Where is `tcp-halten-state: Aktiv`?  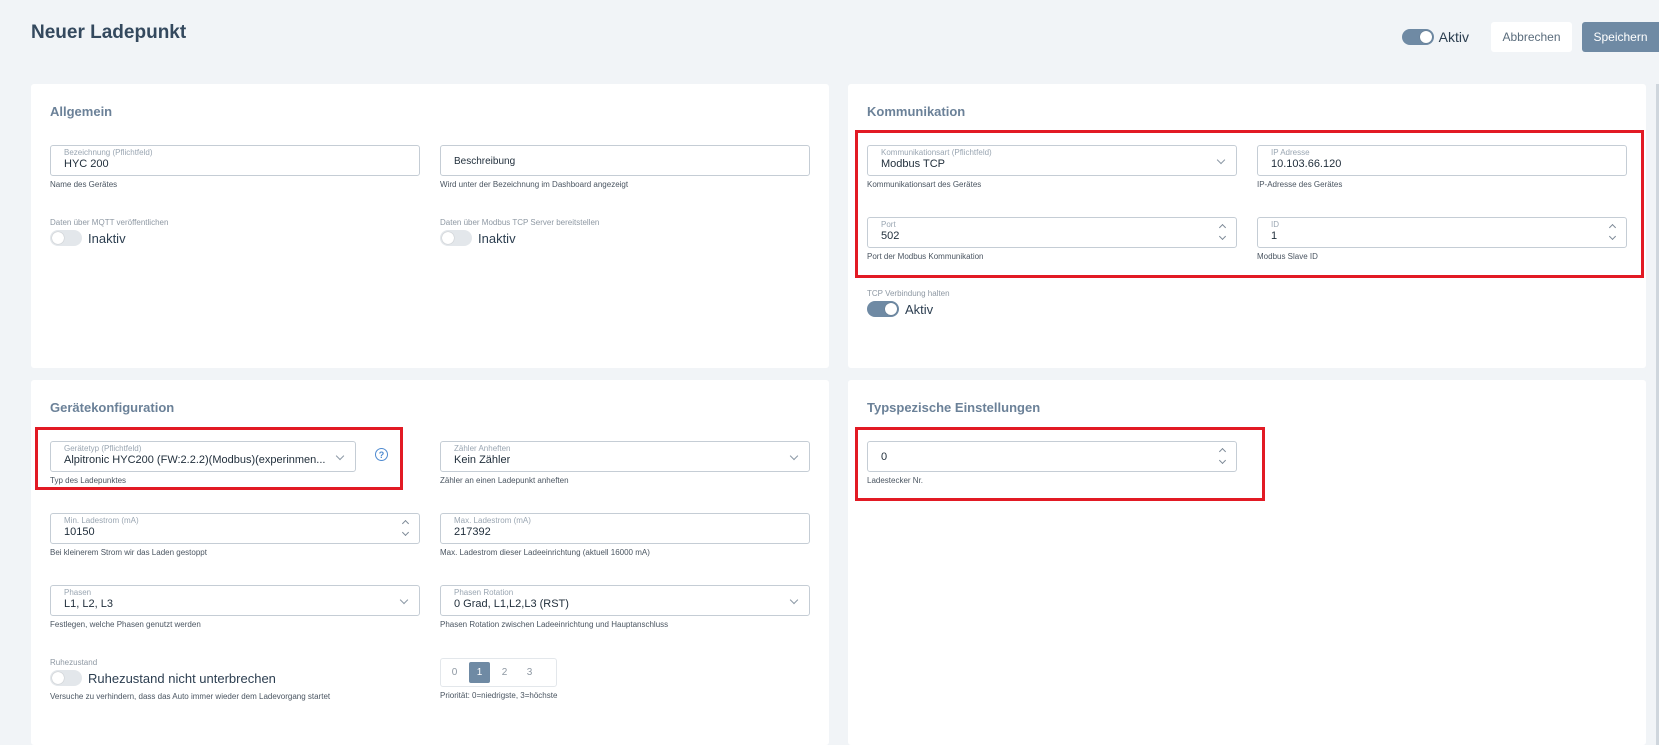 tcp-halten-state: Aktiv is located at coordinates (919, 309).